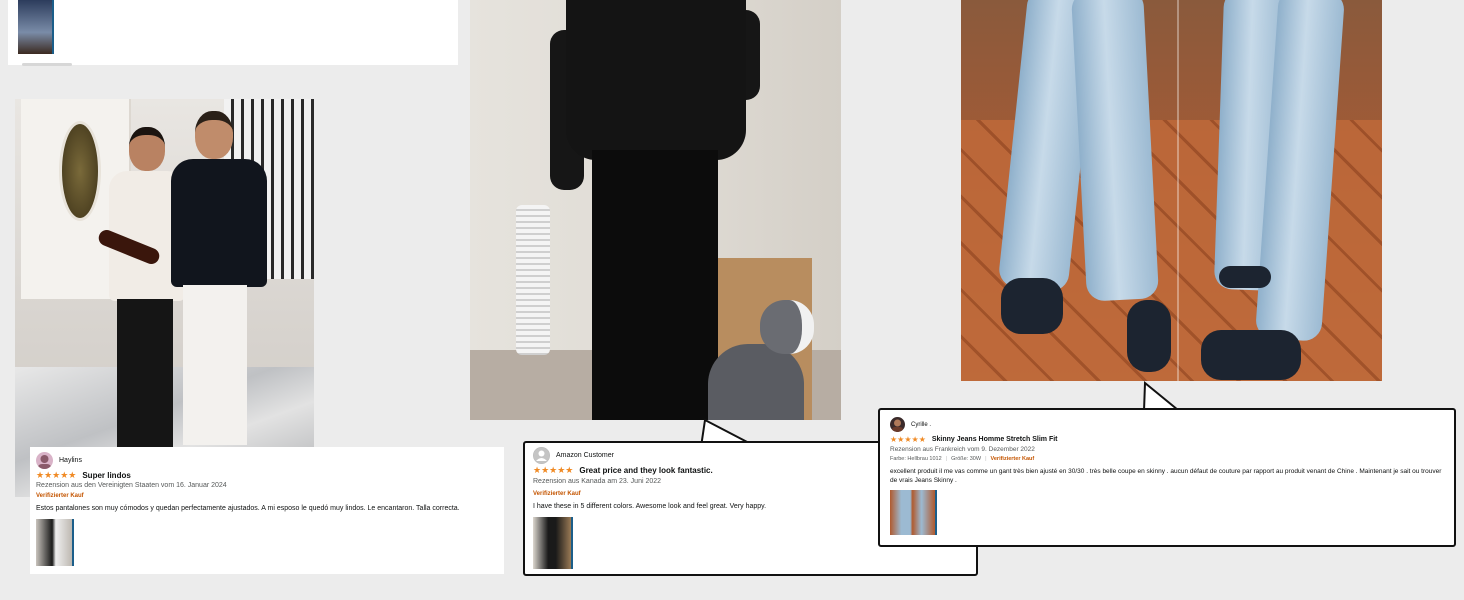 The height and width of the screenshot is (600, 1464). What do you see at coordinates (164, 298) in the screenshot?
I see `customer-photo-two-men` at bounding box center [164, 298].